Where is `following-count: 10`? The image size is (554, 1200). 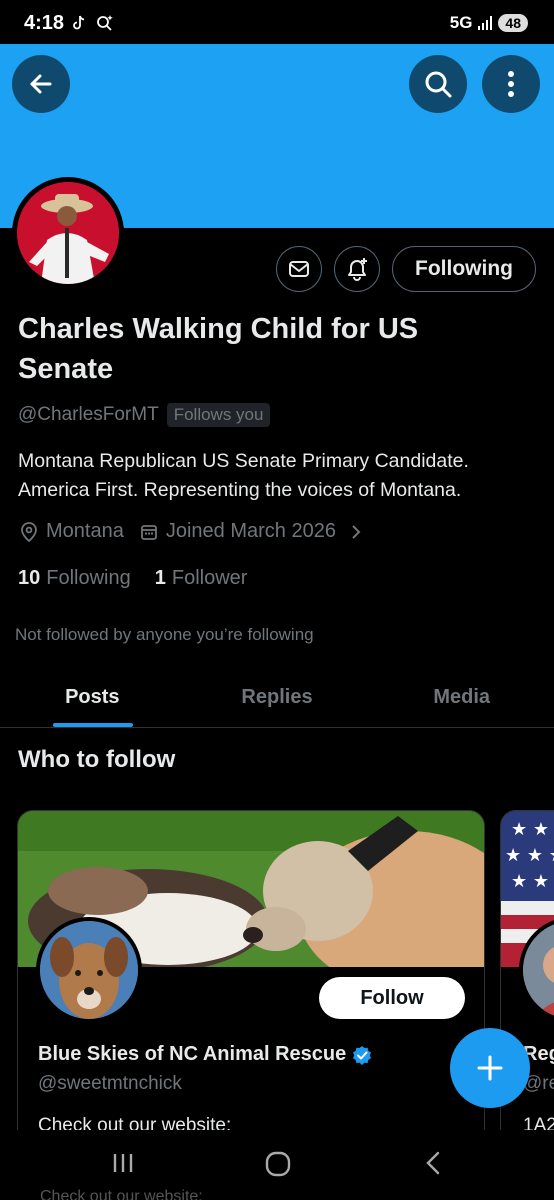 following-count: 10 is located at coordinates (29, 578).